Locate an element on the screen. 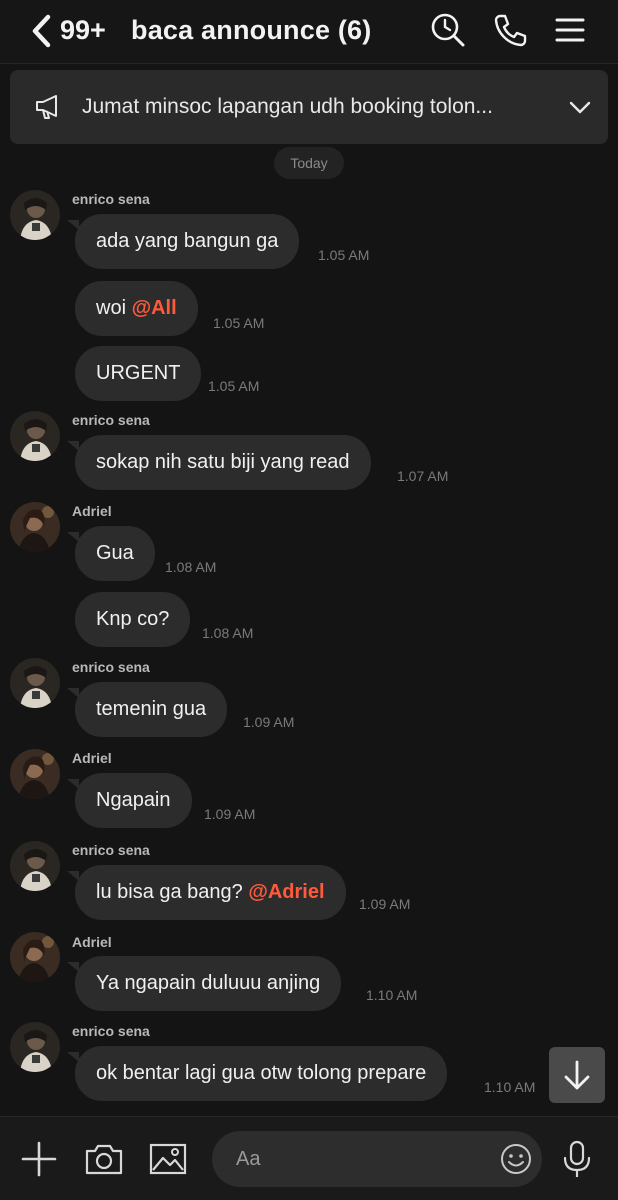 The image size is (618, 1200). date-divider: Today is located at coordinates (309, 163).